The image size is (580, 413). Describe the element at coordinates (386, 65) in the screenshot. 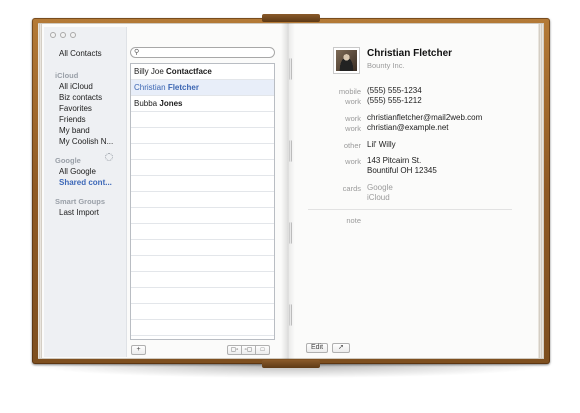

I see `contact-company: Bounty Inc.` at that location.